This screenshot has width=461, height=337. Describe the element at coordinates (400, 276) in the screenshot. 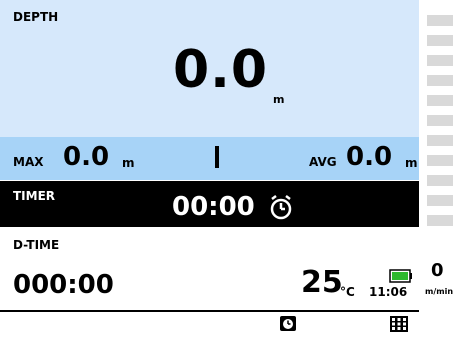

I see `battery-icon` at that location.